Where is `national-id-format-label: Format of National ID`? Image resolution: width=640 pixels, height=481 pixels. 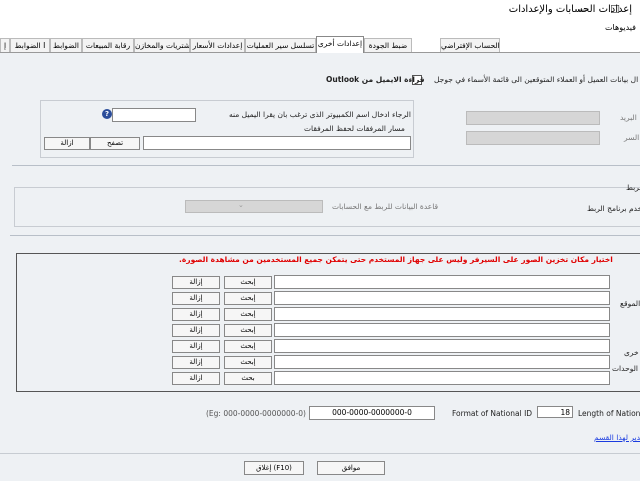
national-id-format-label: Format of National ID is located at coordinates (492, 413).